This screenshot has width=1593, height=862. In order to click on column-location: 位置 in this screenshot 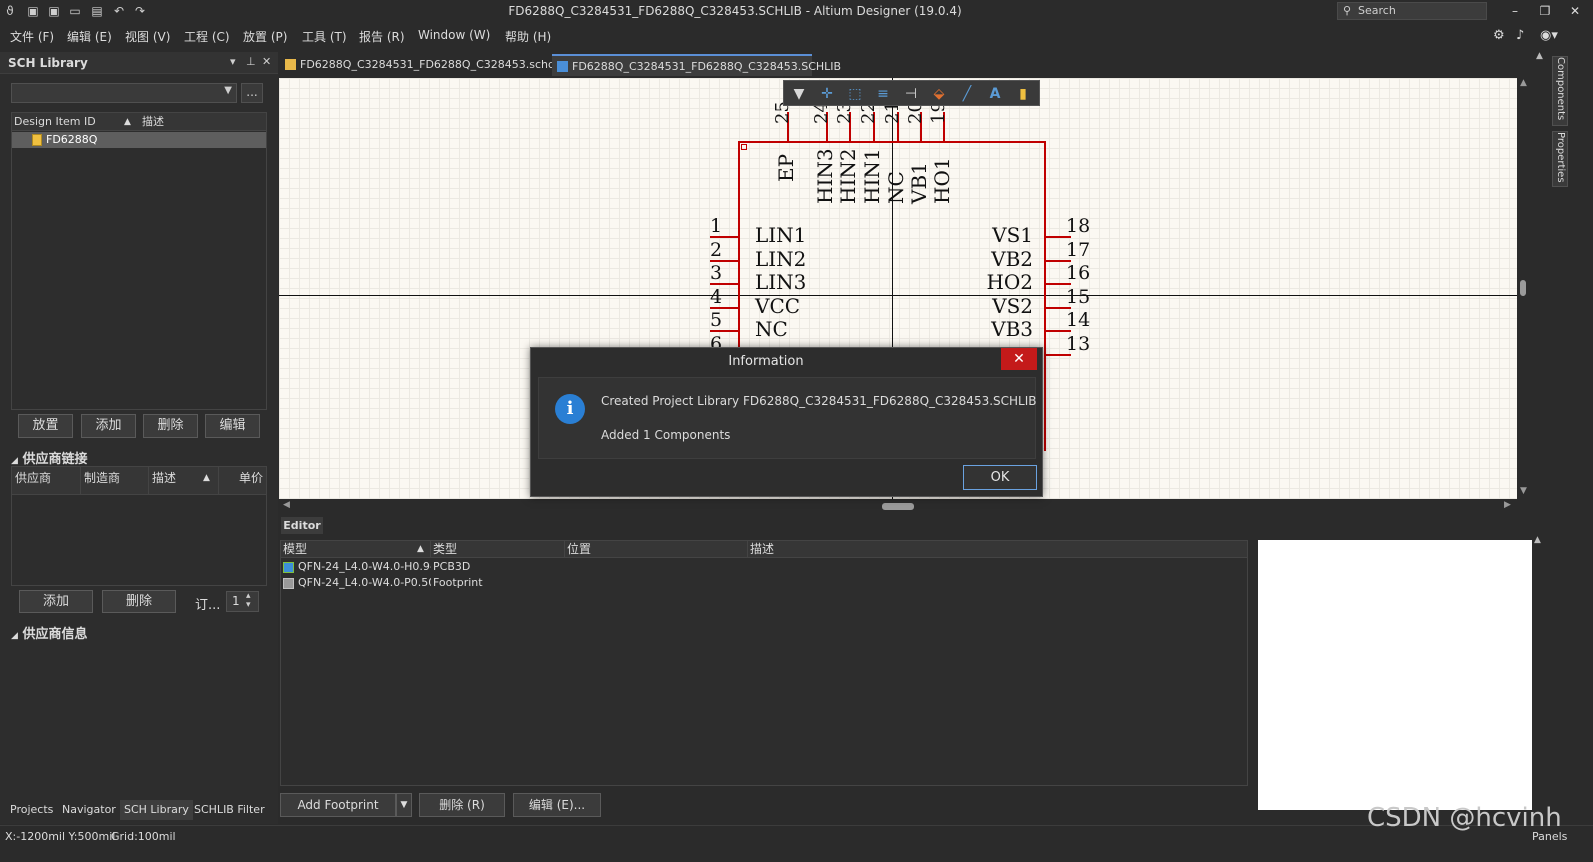, I will do `click(656, 549)`.